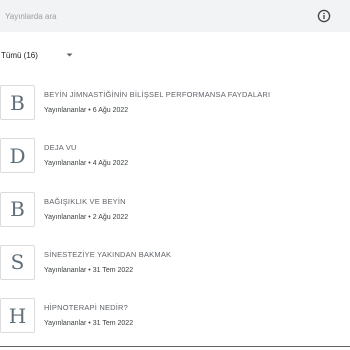 This screenshot has height=350, width=350. I want to click on post-avatar: H, so click(17, 316).